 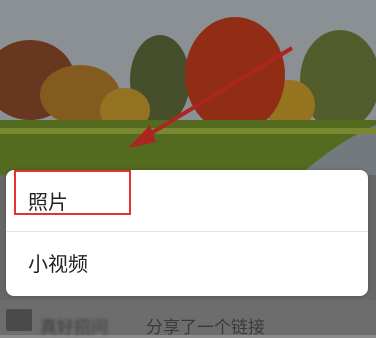 What do you see at coordinates (205, 328) in the screenshot?
I see `share-caption: 分享了一个链接` at bounding box center [205, 328].